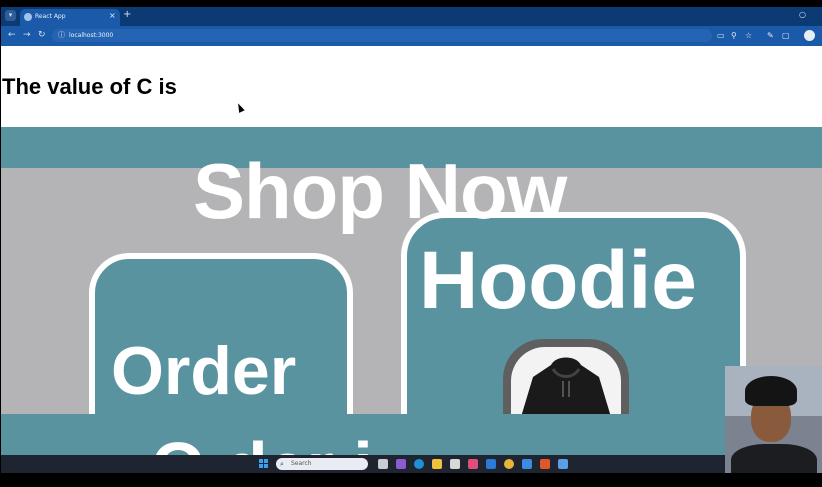 The image size is (822, 487). Describe the element at coordinates (411, 16) in the screenshot. I see `tab-strip: ▾ React App × + ○` at that location.